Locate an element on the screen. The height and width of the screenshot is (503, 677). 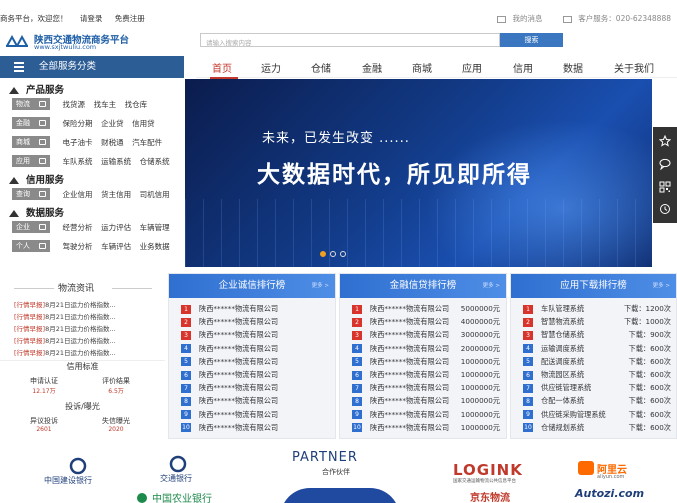
ranking-row: 6 陕西******物流有限公司 is located at coordinates (259, 375).